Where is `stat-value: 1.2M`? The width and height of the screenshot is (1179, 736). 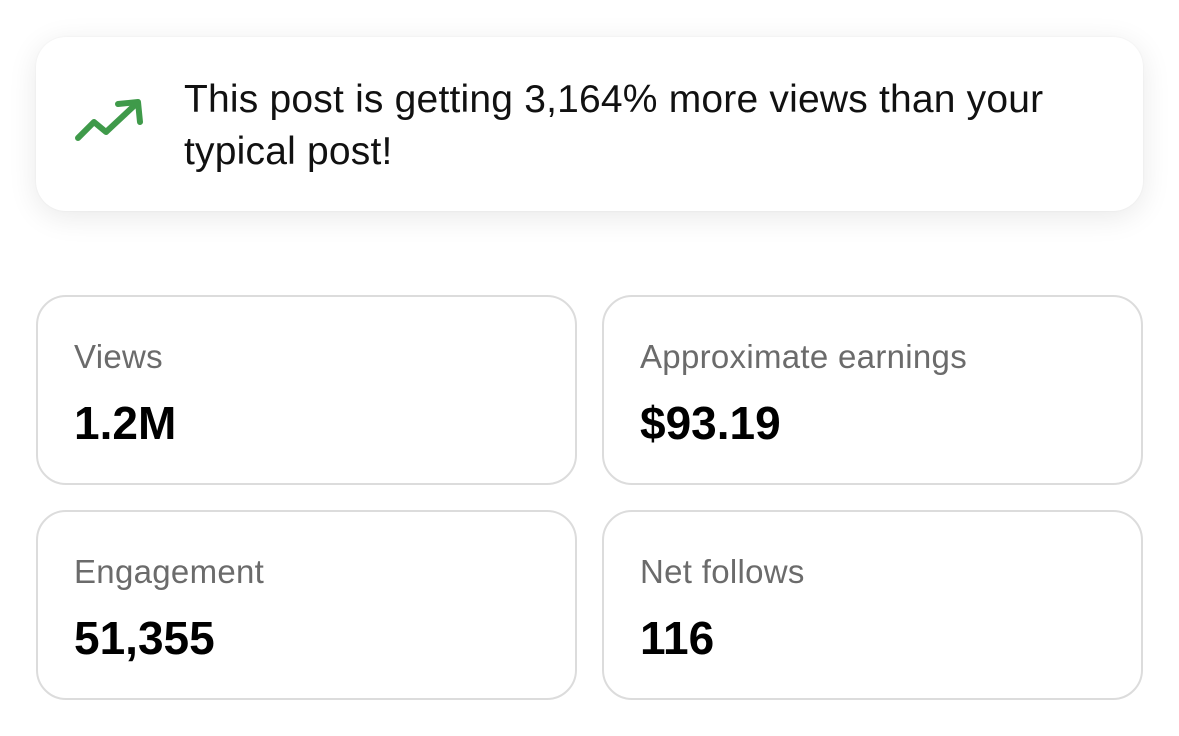 stat-value: 1.2M is located at coordinates (125, 423).